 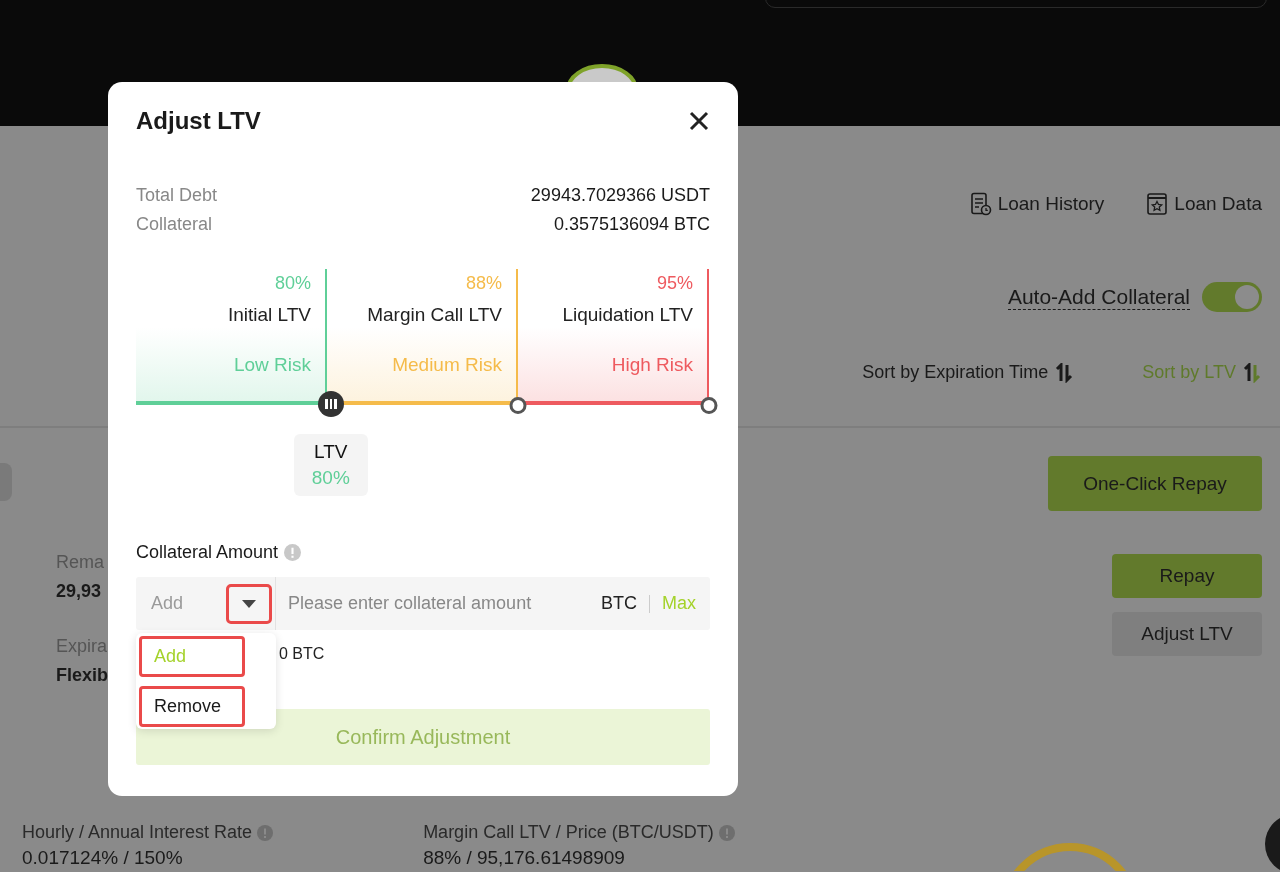 I want to click on info-value: 0.3575136094 BTC, so click(x=631, y=224).